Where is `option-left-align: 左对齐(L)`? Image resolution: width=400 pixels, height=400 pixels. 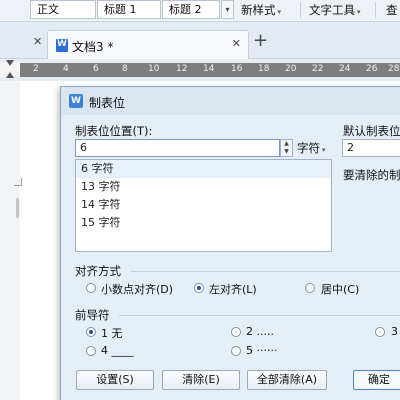
option-left-align: 左对齐(L) is located at coordinates (233, 289).